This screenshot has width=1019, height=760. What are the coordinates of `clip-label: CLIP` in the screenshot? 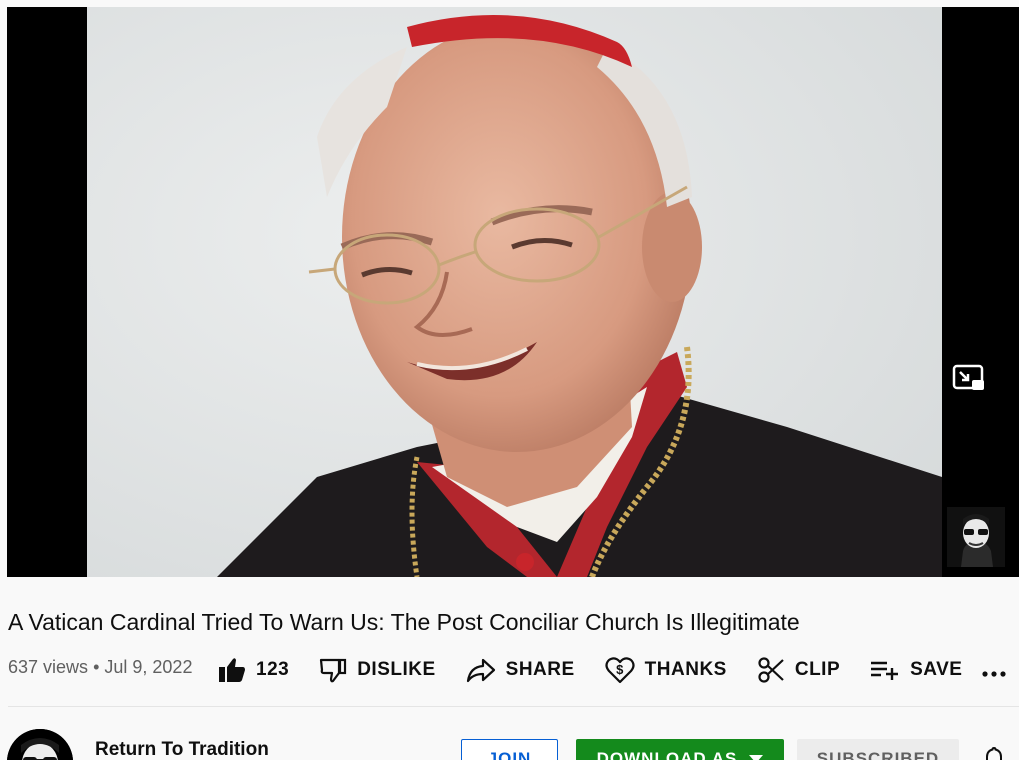 It's located at (817, 669).